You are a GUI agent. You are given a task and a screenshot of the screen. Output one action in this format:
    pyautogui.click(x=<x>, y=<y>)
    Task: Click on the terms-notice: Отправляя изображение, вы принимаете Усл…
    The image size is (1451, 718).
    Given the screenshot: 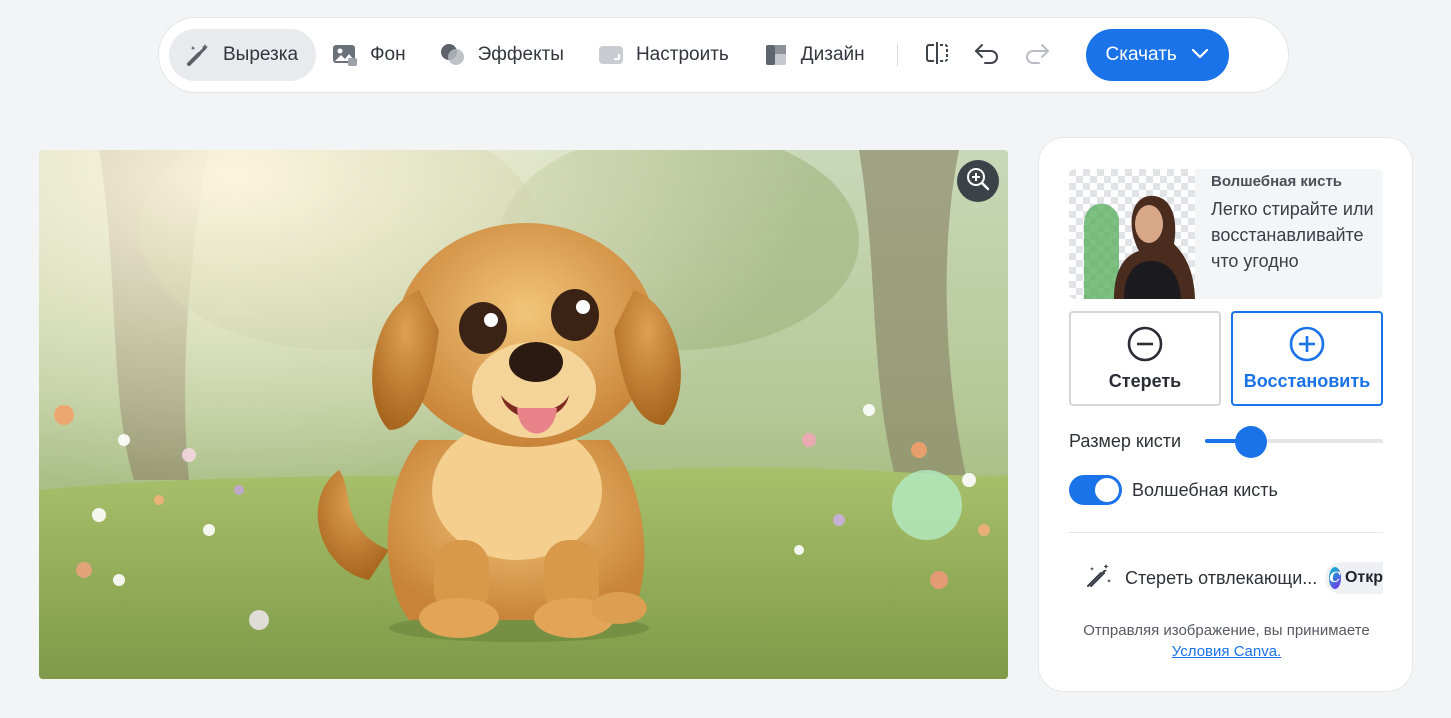 What is the action you would take?
    pyautogui.click(x=1226, y=641)
    